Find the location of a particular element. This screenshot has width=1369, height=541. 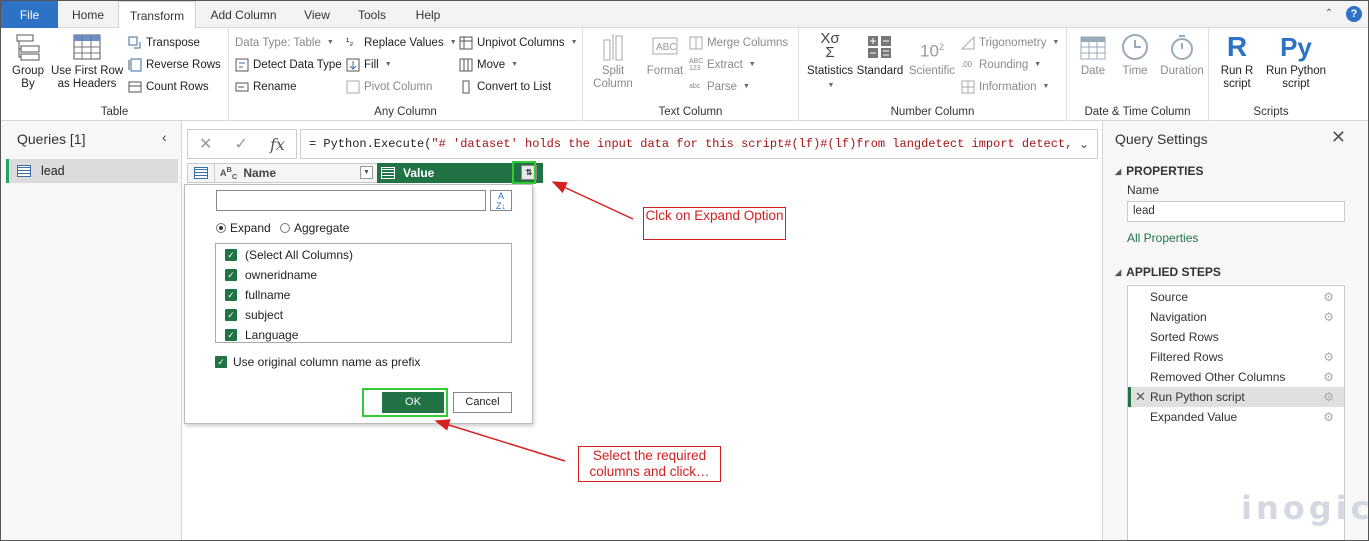

tab-help: Help is located at coordinates (428, 14).